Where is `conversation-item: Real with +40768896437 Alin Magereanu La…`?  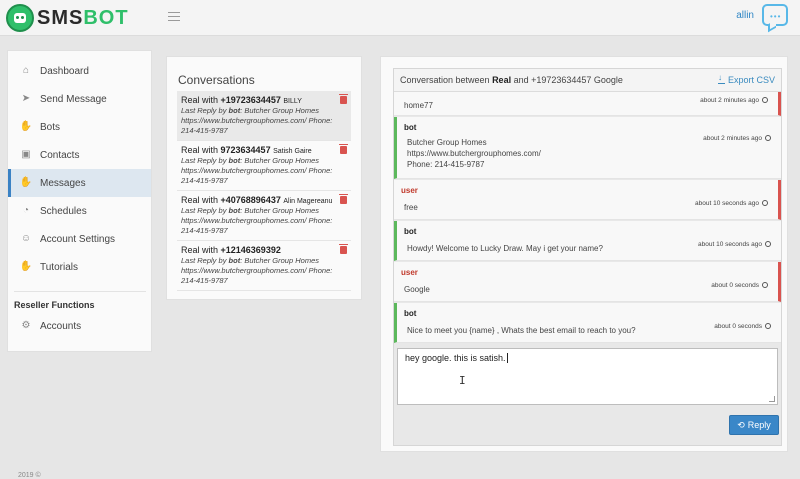
conversation-item: Real with +40768896437 Alin Magereanu La… is located at coordinates (264, 216).